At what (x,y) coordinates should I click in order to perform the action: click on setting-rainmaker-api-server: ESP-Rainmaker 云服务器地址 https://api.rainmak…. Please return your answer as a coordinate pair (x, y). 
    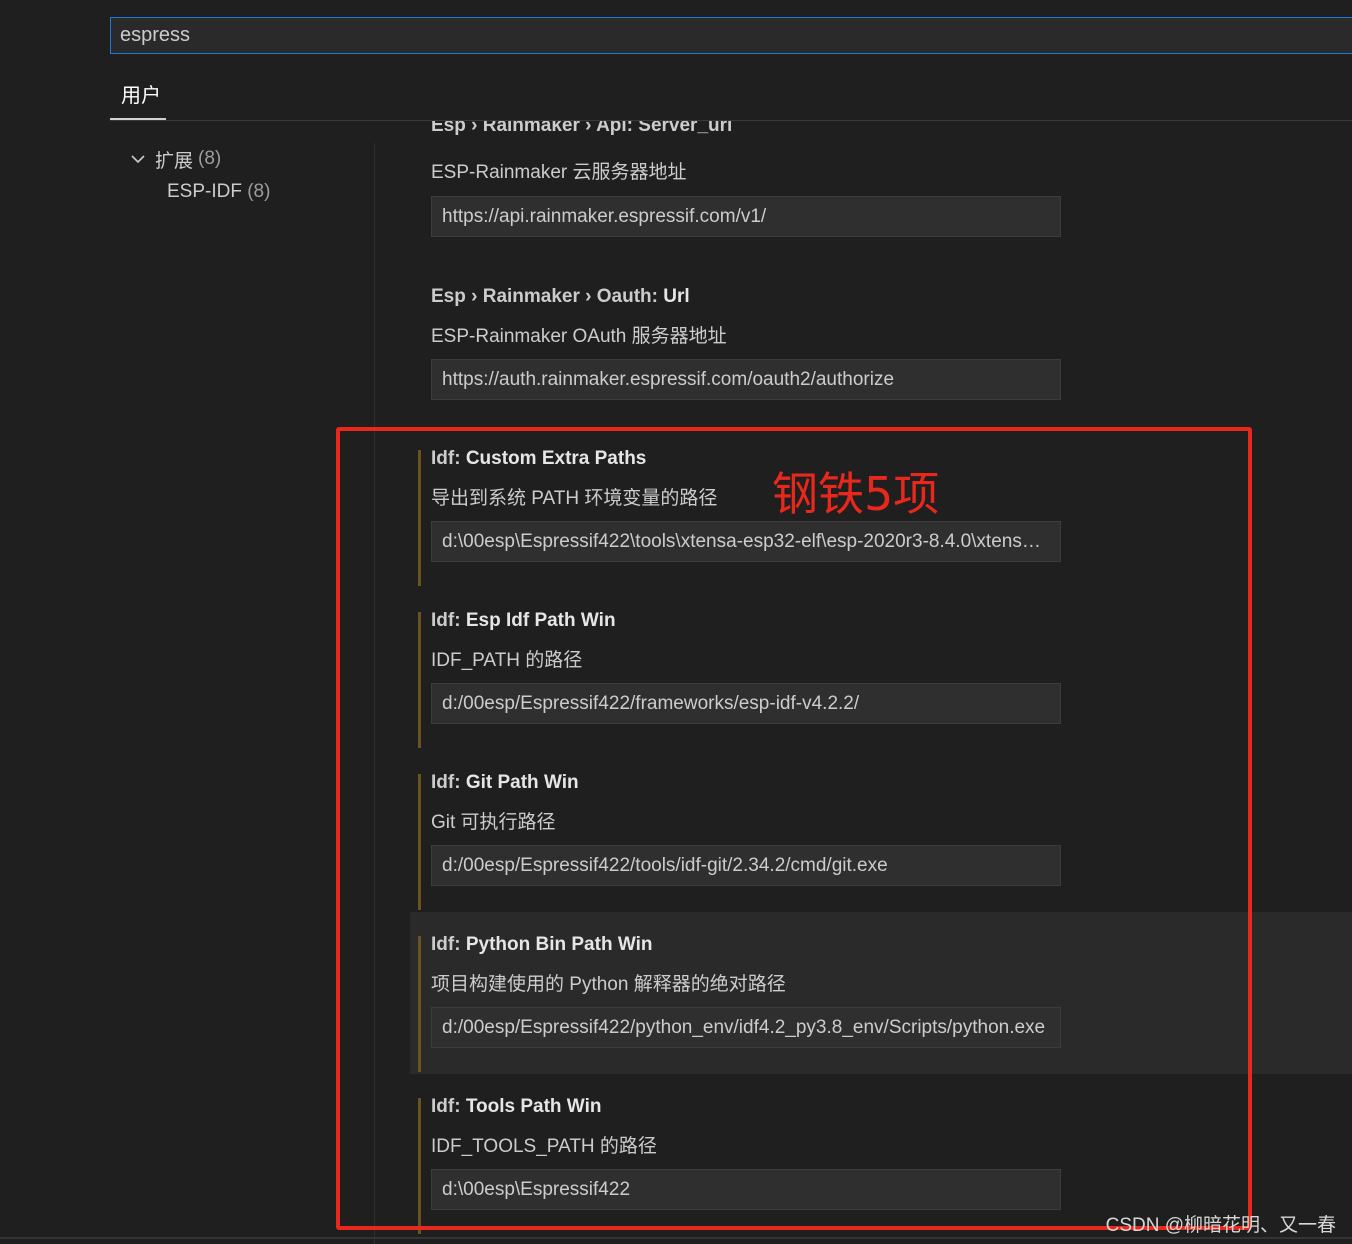
    Looking at the image, I should click on (881, 201).